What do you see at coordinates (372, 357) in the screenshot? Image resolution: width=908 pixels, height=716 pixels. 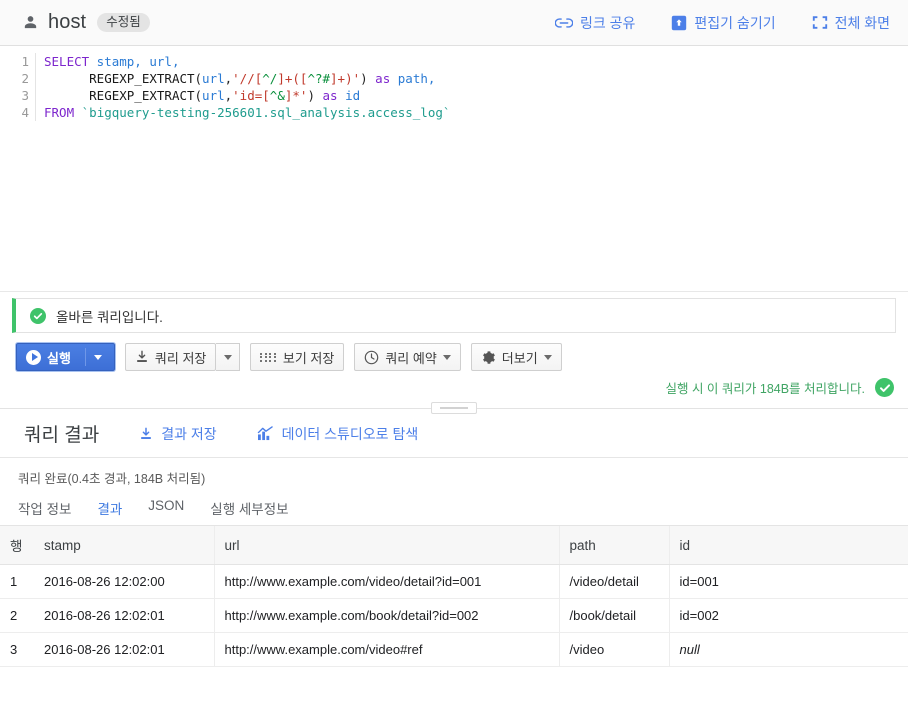 I see `clock-icon` at bounding box center [372, 357].